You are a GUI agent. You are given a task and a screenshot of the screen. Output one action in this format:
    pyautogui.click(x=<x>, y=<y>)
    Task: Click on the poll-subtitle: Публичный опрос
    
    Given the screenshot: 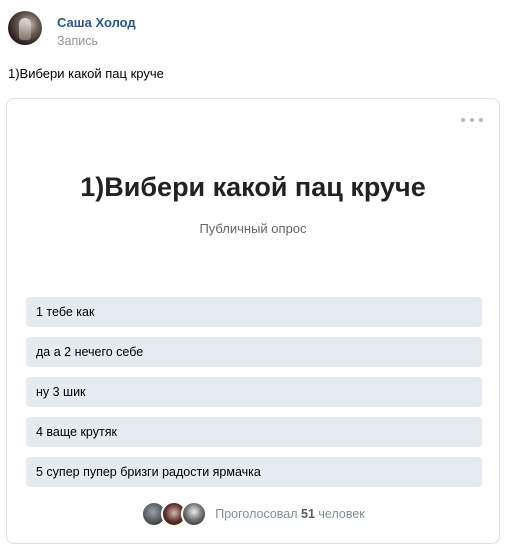 What is the action you would take?
    pyautogui.click(x=253, y=228)
    